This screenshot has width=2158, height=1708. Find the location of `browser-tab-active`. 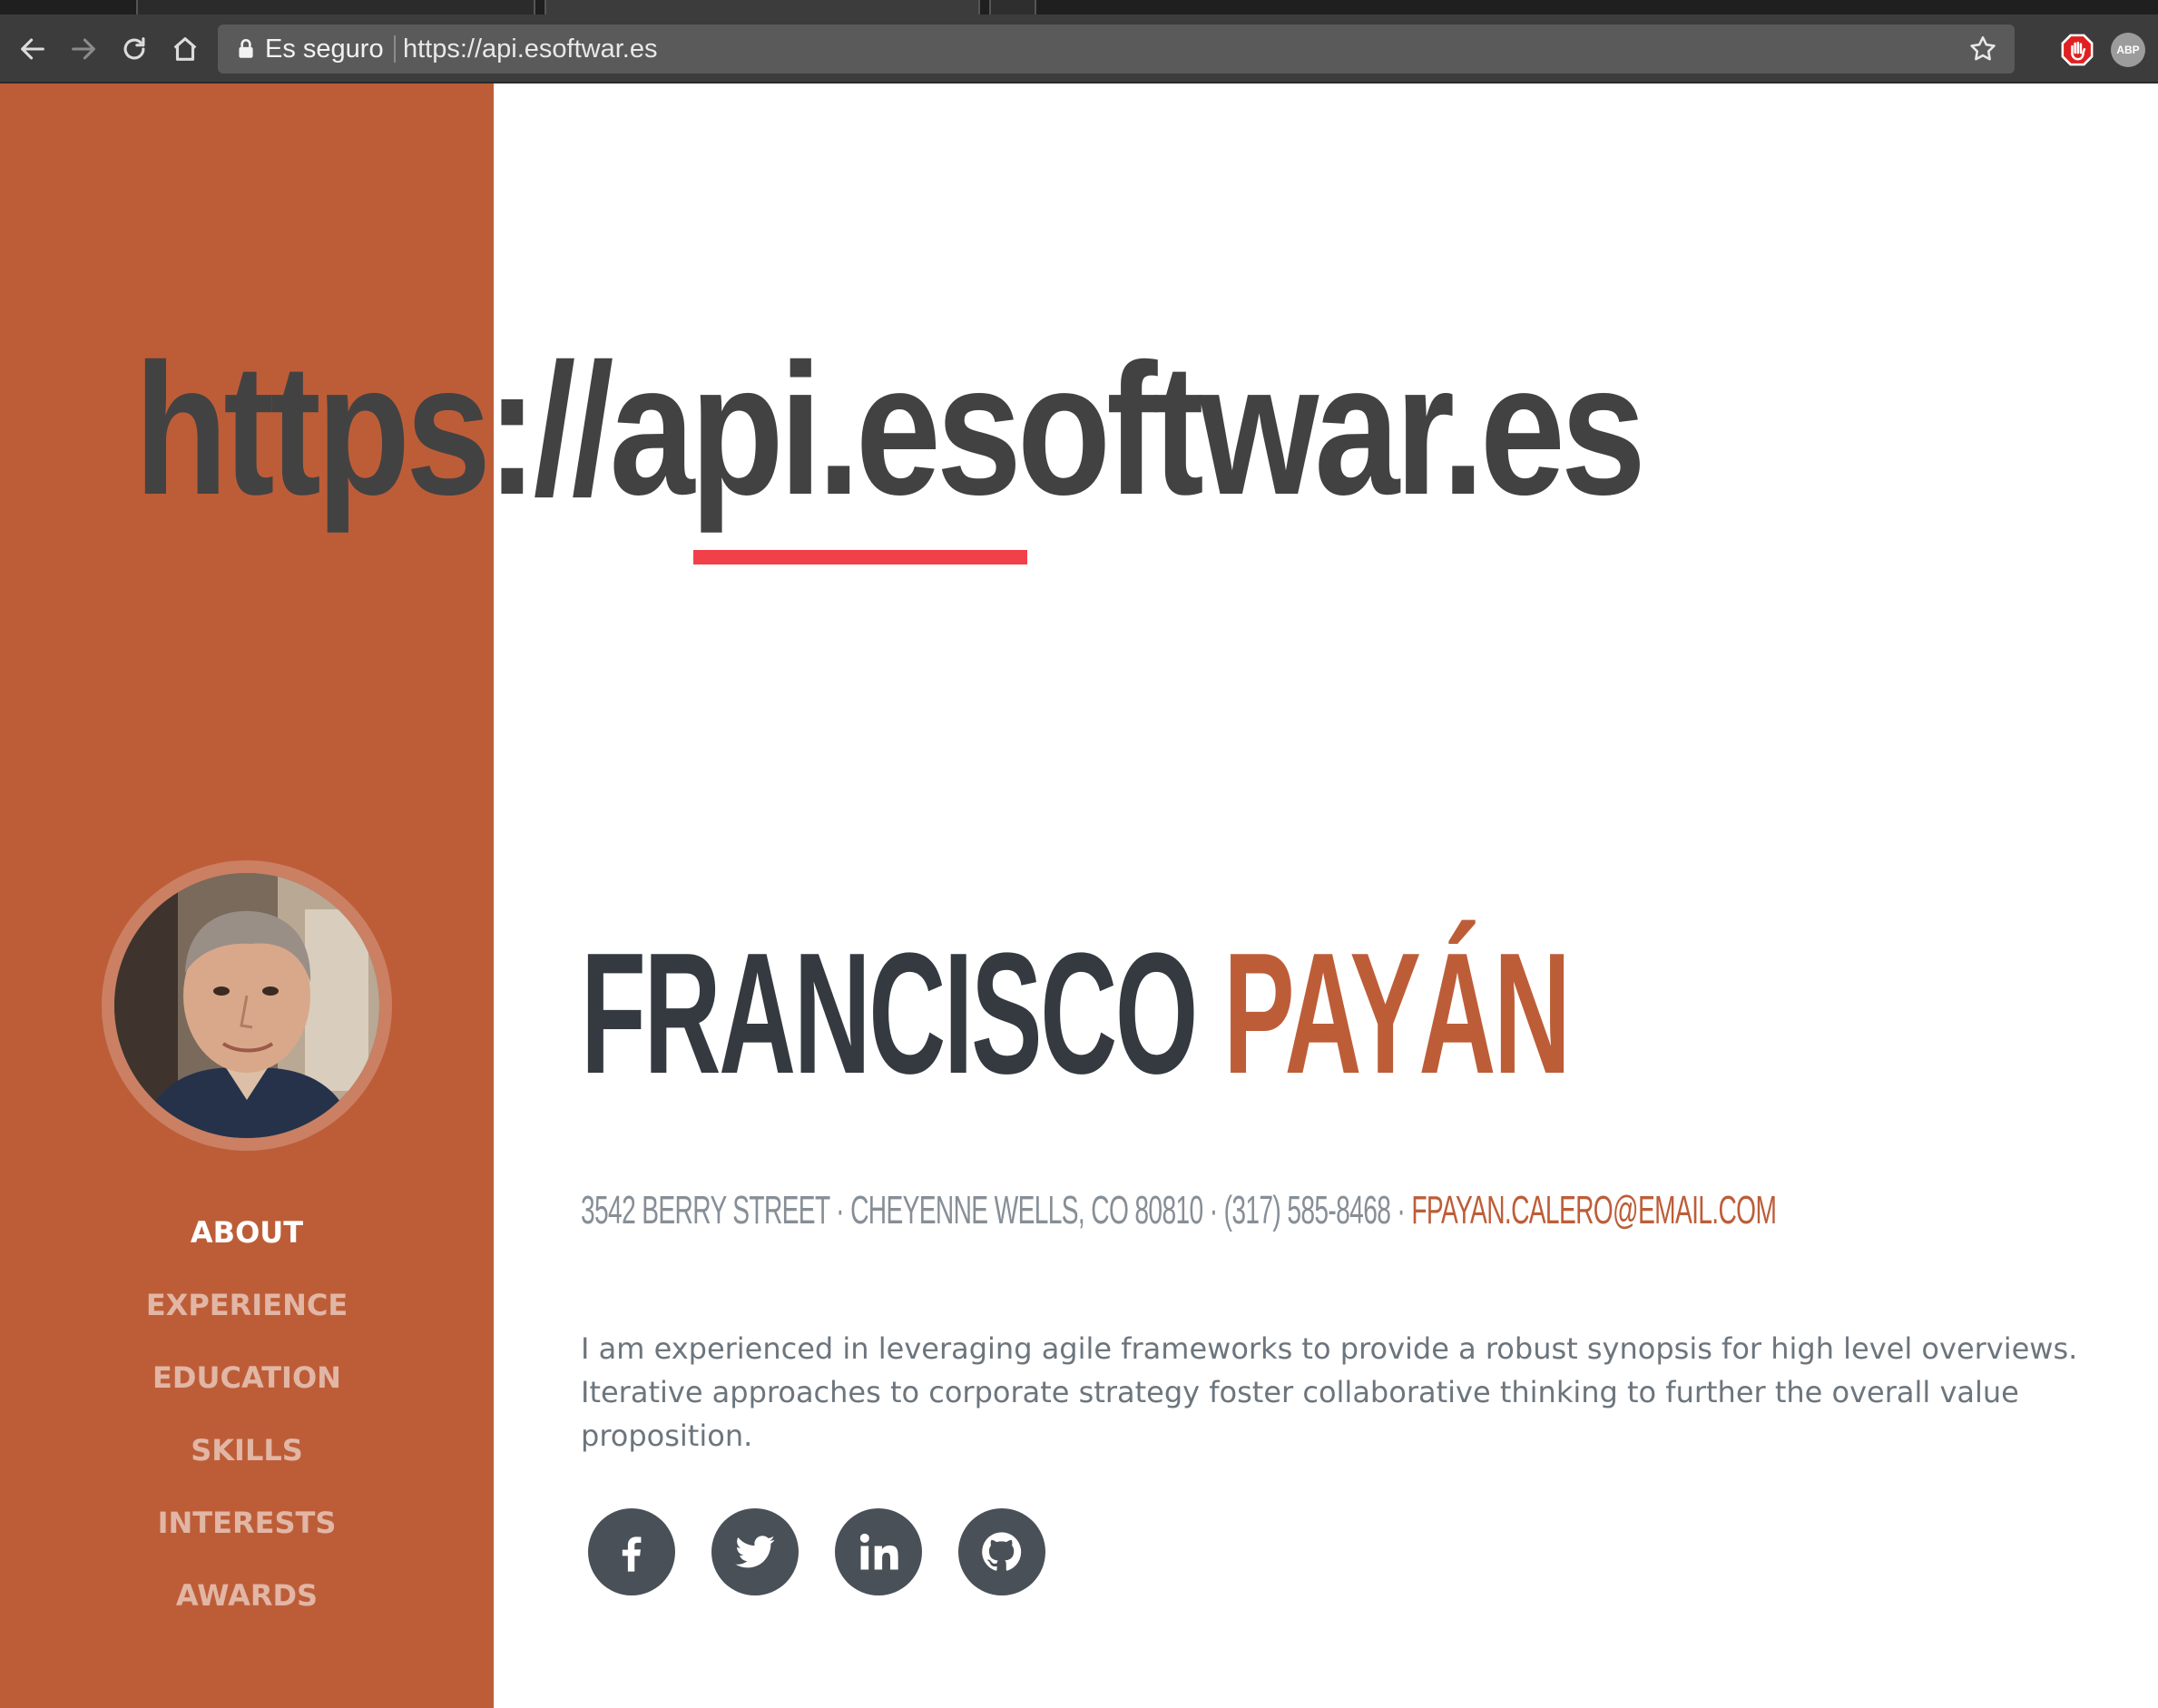

browser-tab-active is located at coordinates (762, 7).